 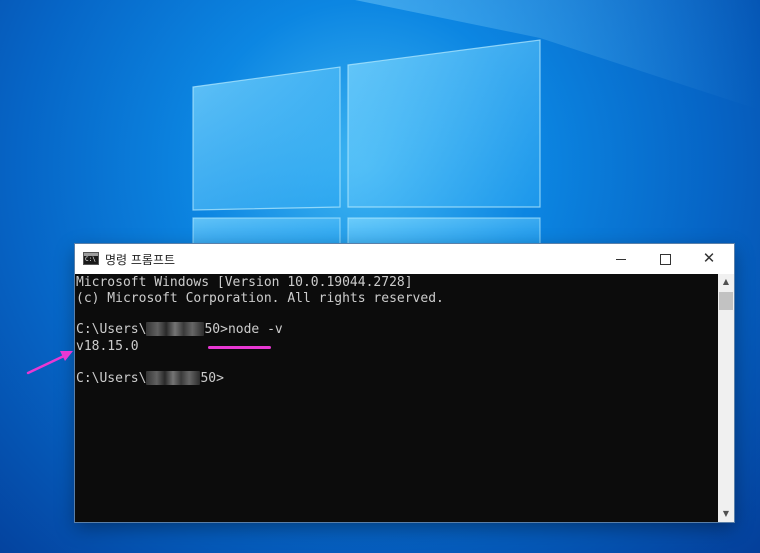 I want to click on window-titlebar: C:\ 명령 프롬프트 ✕, so click(x=404, y=259).